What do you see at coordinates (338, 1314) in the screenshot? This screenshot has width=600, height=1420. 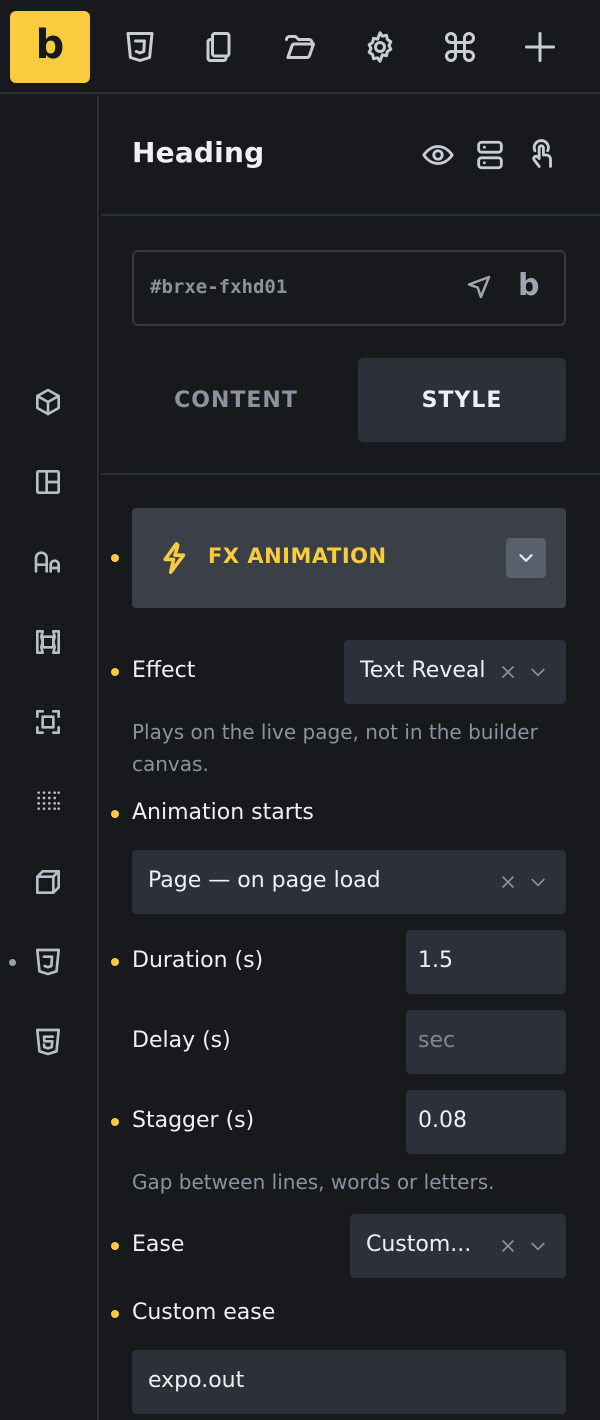 I see `custom-ease-control: Custom ease` at bounding box center [338, 1314].